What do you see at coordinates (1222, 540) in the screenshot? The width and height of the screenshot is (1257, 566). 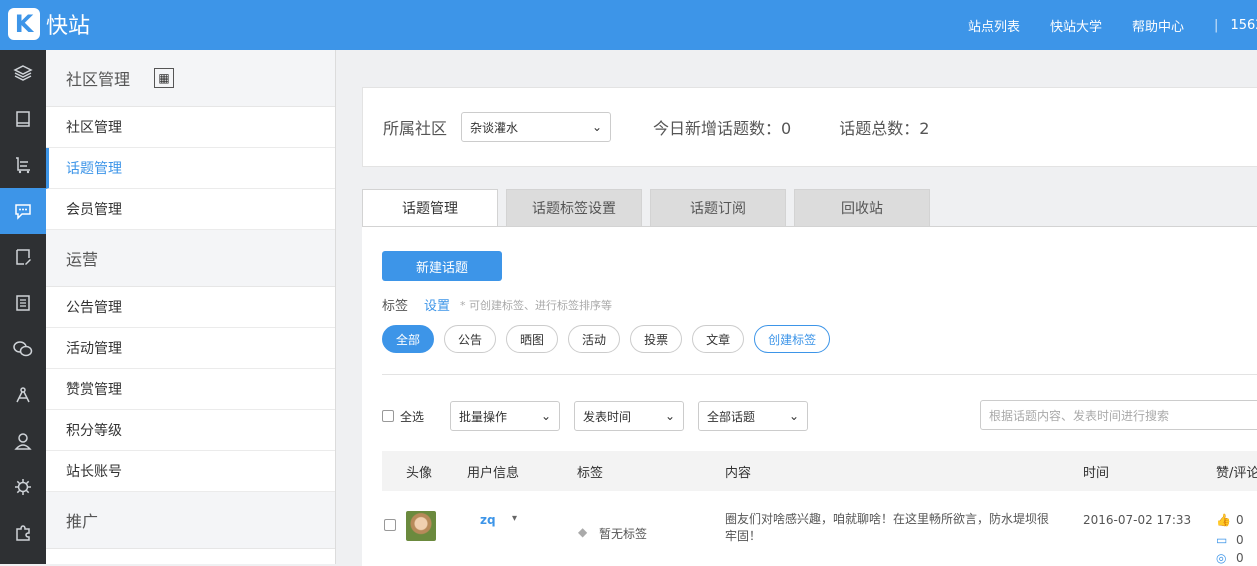 I see `comment-icon: ▭` at bounding box center [1222, 540].